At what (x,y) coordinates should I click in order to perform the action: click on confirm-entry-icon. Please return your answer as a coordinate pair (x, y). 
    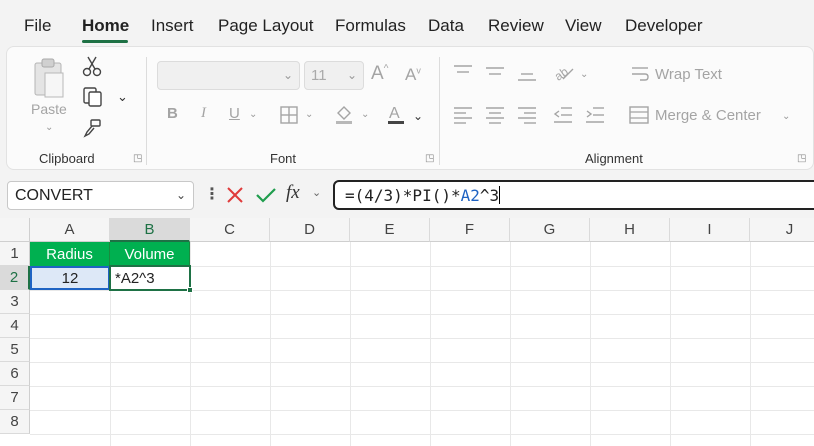
    Looking at the image, I should click on (266, 195).